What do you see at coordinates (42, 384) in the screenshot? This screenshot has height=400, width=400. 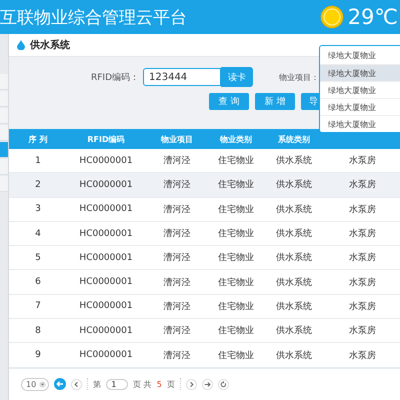 I see `caret-icon` at bounding box center [42, 384].